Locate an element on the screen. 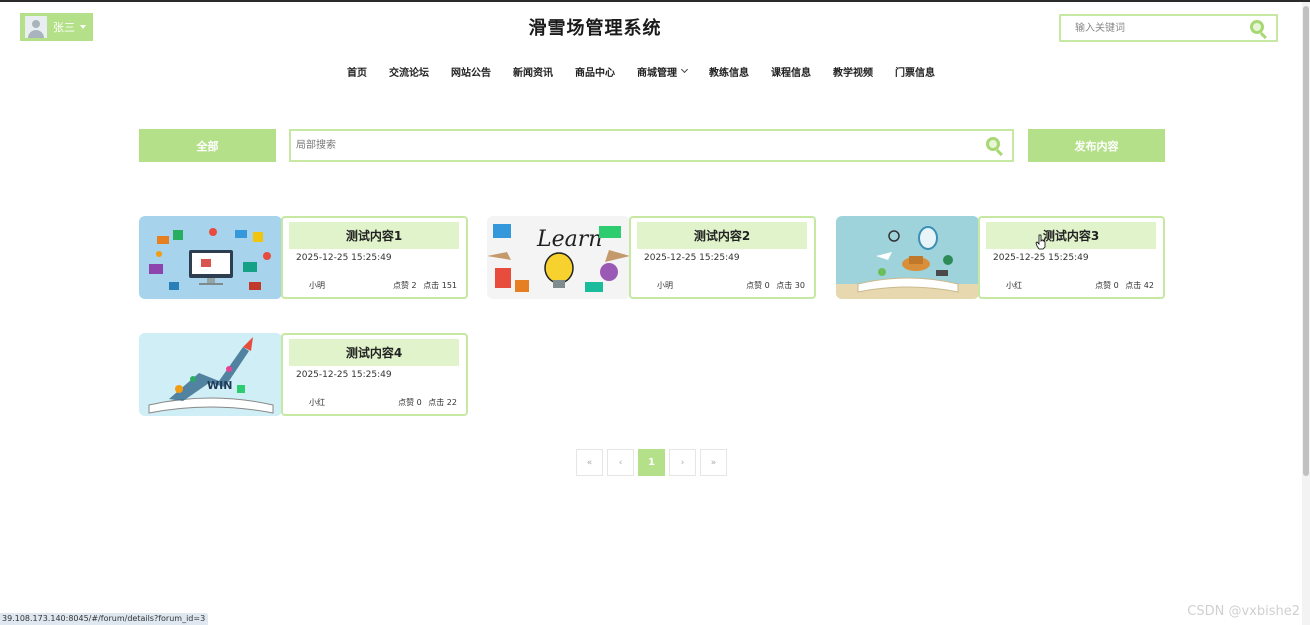  page-1-button: 1 is located at coordinates (651, 462).